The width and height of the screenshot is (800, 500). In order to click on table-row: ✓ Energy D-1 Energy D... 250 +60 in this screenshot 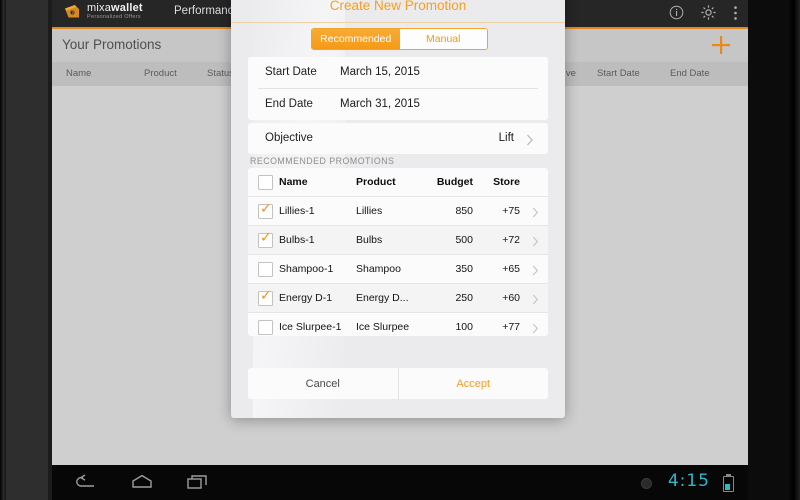, I will do `click(398, 298)`.